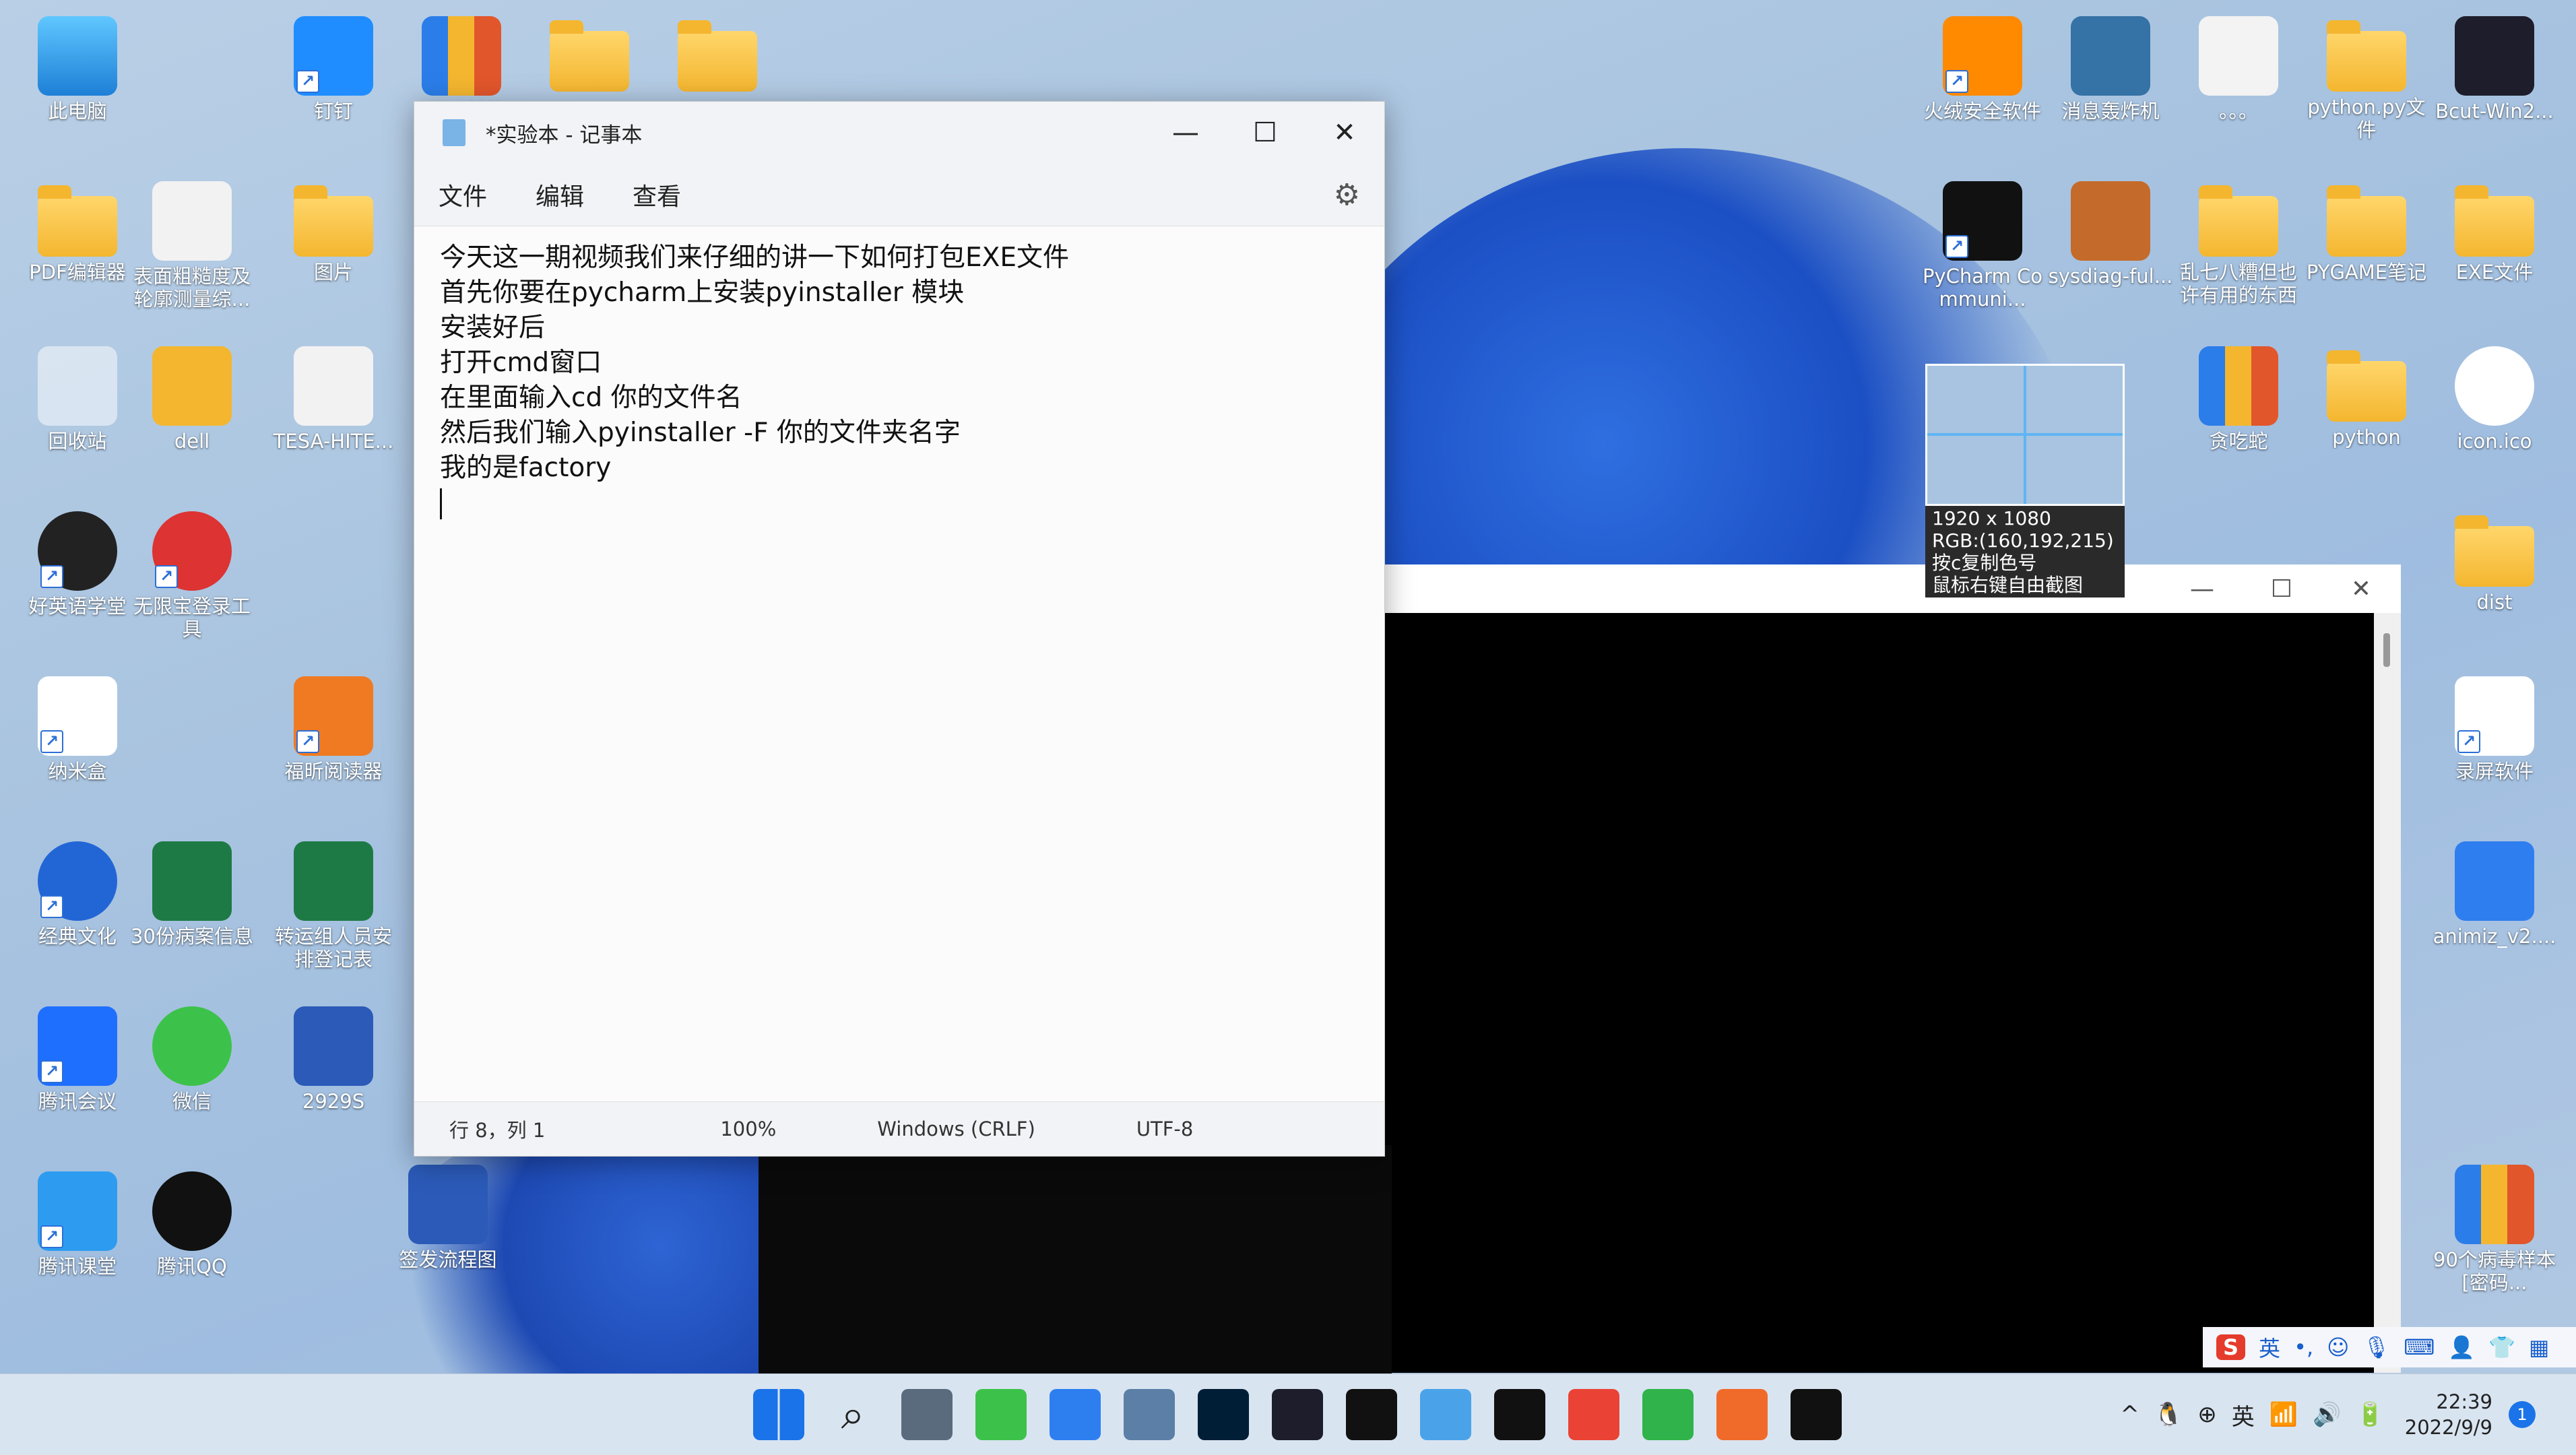 Image resolution: width=2576 pixels, height=1455 pixels. Describe the element at coordinates (1983, 87) in the screenshot. I see `desktop-icon: ↗ 火绒安全软件` at that location.